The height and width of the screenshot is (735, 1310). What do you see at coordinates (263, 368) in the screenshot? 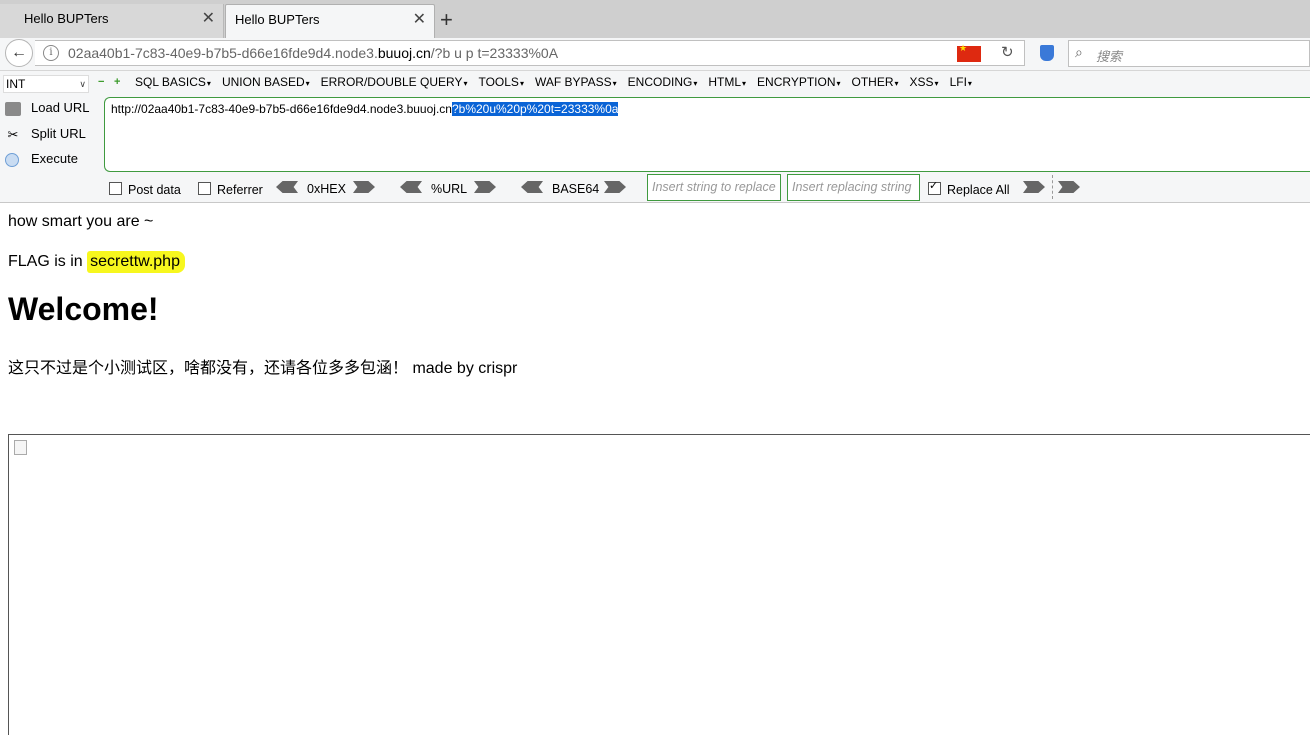
I see `notice-text: 这只不过是个小测试区，啥都没有，还请各位多多包涵！ made by crispr` at bounding box center [263, 368].